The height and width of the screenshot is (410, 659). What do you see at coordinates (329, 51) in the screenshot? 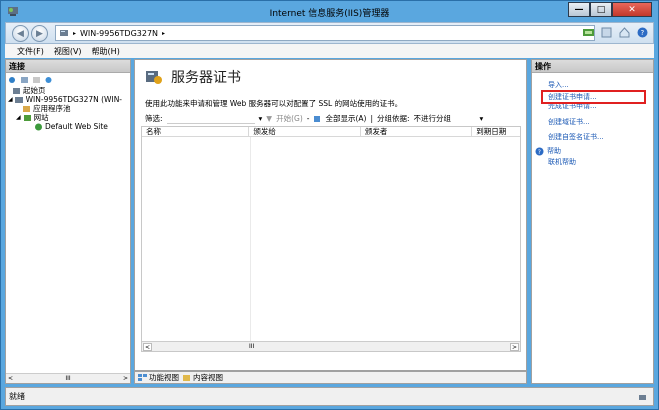
I see `menu-bar: 文件(F) 视图(V) 帮助(H)` at bounding box center [329, 51].